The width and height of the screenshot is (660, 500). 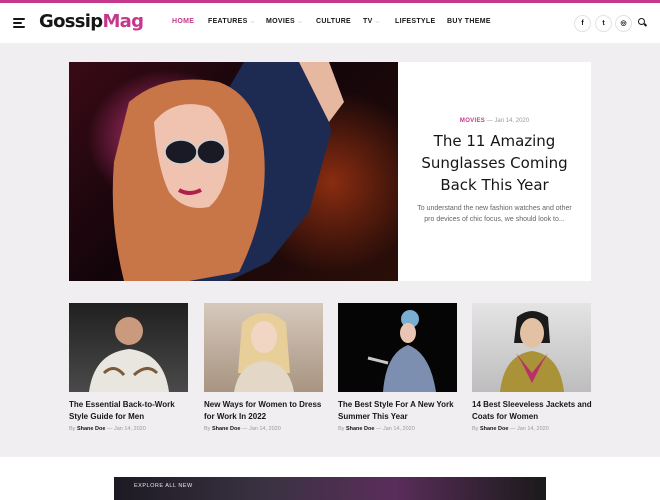 What do you see at coordinates (330, 488) in the screenshot?
I see `promo-banner: EXPLORE ALL NEW` at bounding box center [330, 488].